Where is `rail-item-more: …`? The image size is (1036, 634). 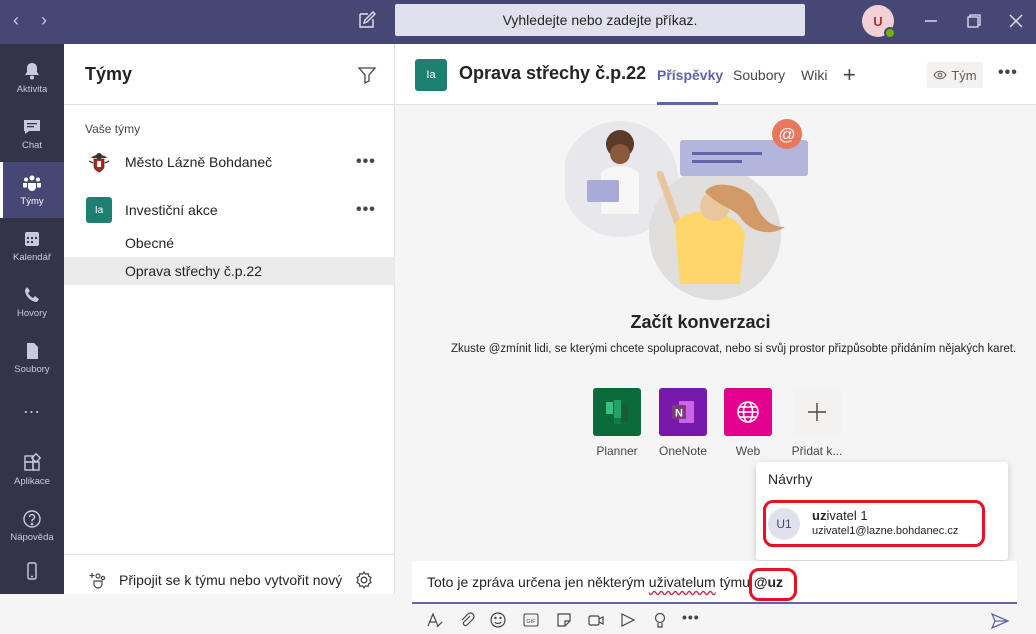 rail-item-more: … is located at coordinates (32, 407).